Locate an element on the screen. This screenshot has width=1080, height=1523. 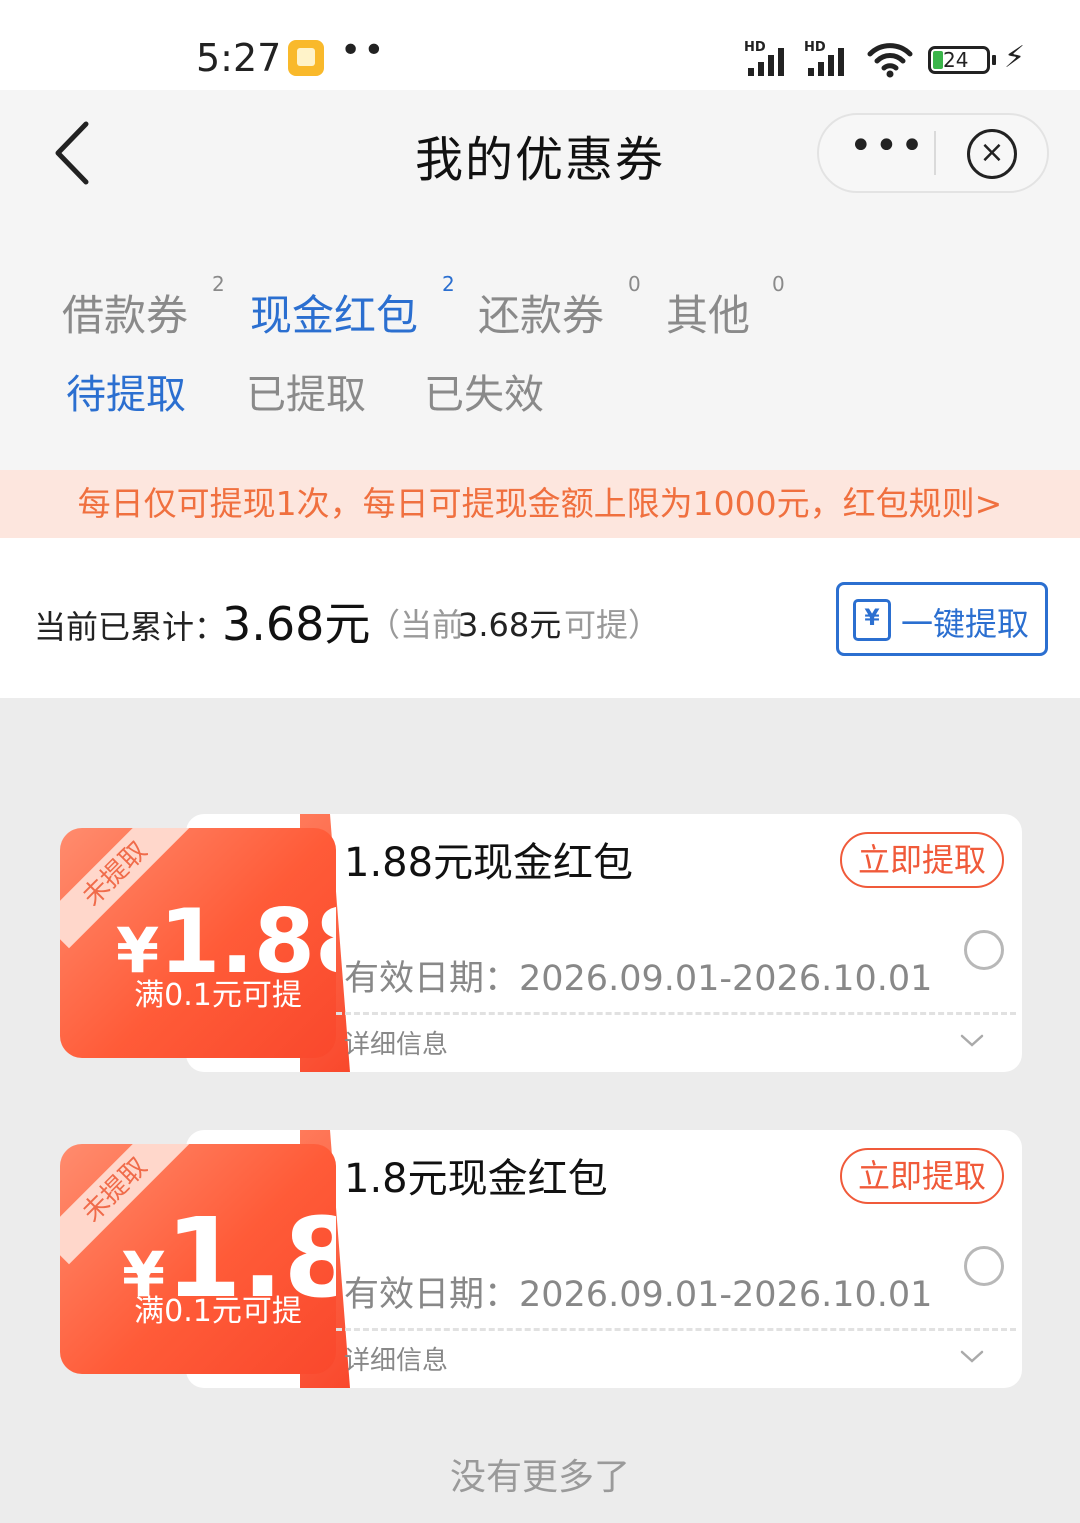
capsule-divider is located at coordinates (935, 153).